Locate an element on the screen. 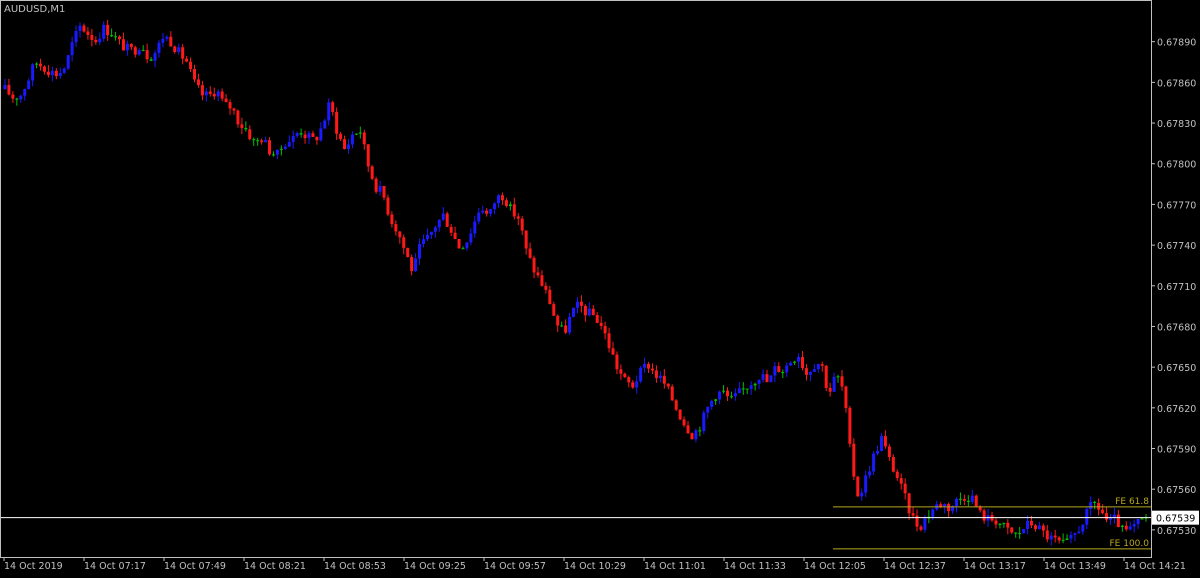  time-tick-label: 14 Oct 12:37 is located at coordinates (915, 566).